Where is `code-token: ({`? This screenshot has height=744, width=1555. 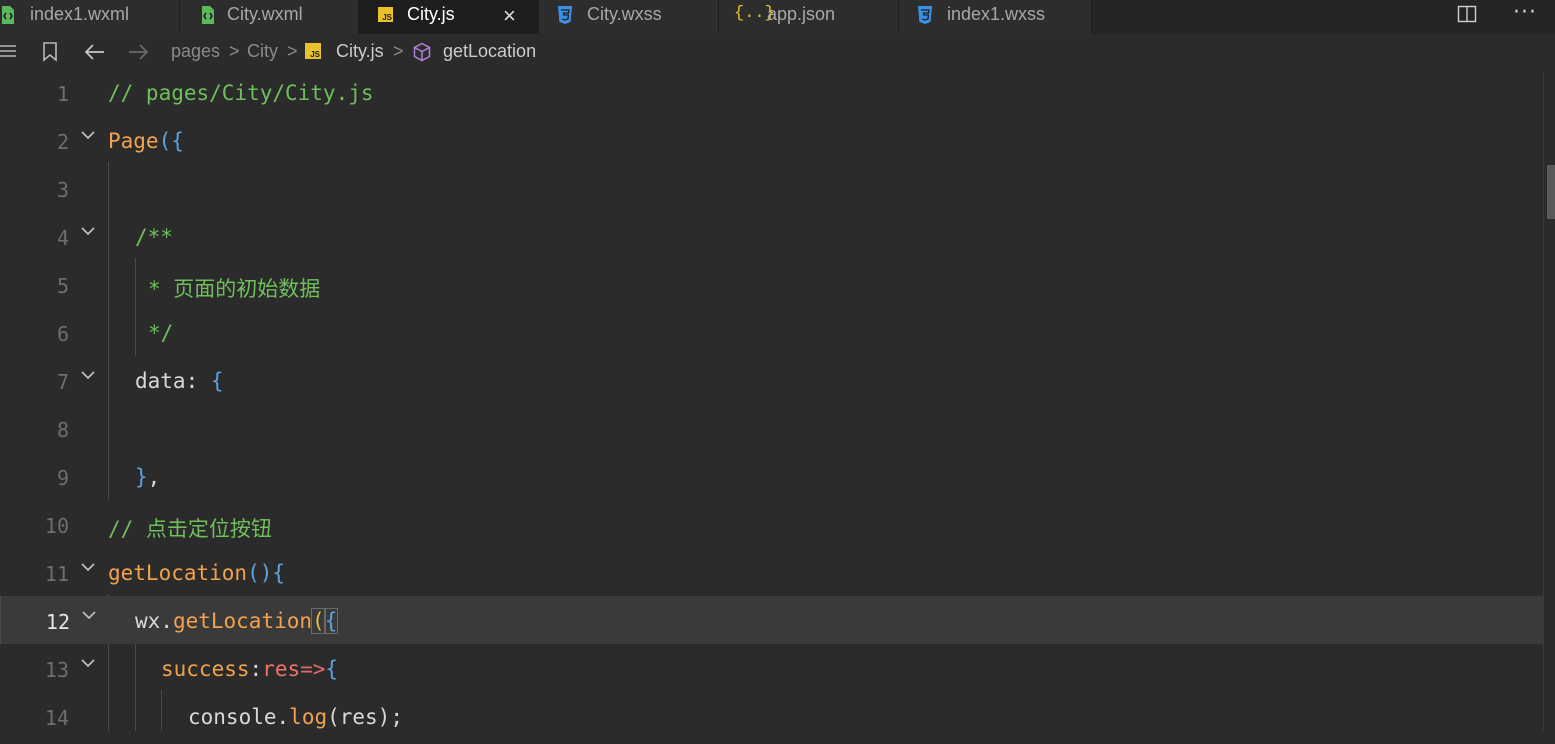 code-token: ({ is located at coordinates (171, 141).